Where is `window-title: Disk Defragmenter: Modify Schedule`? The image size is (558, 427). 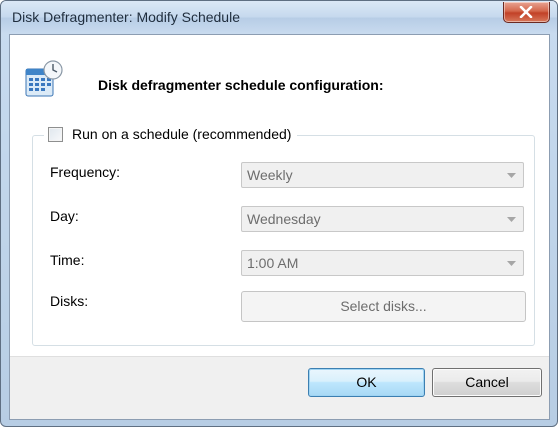
window-title: Disk Defragmenter: Modify Schedule is located at coordinates (126, 17).